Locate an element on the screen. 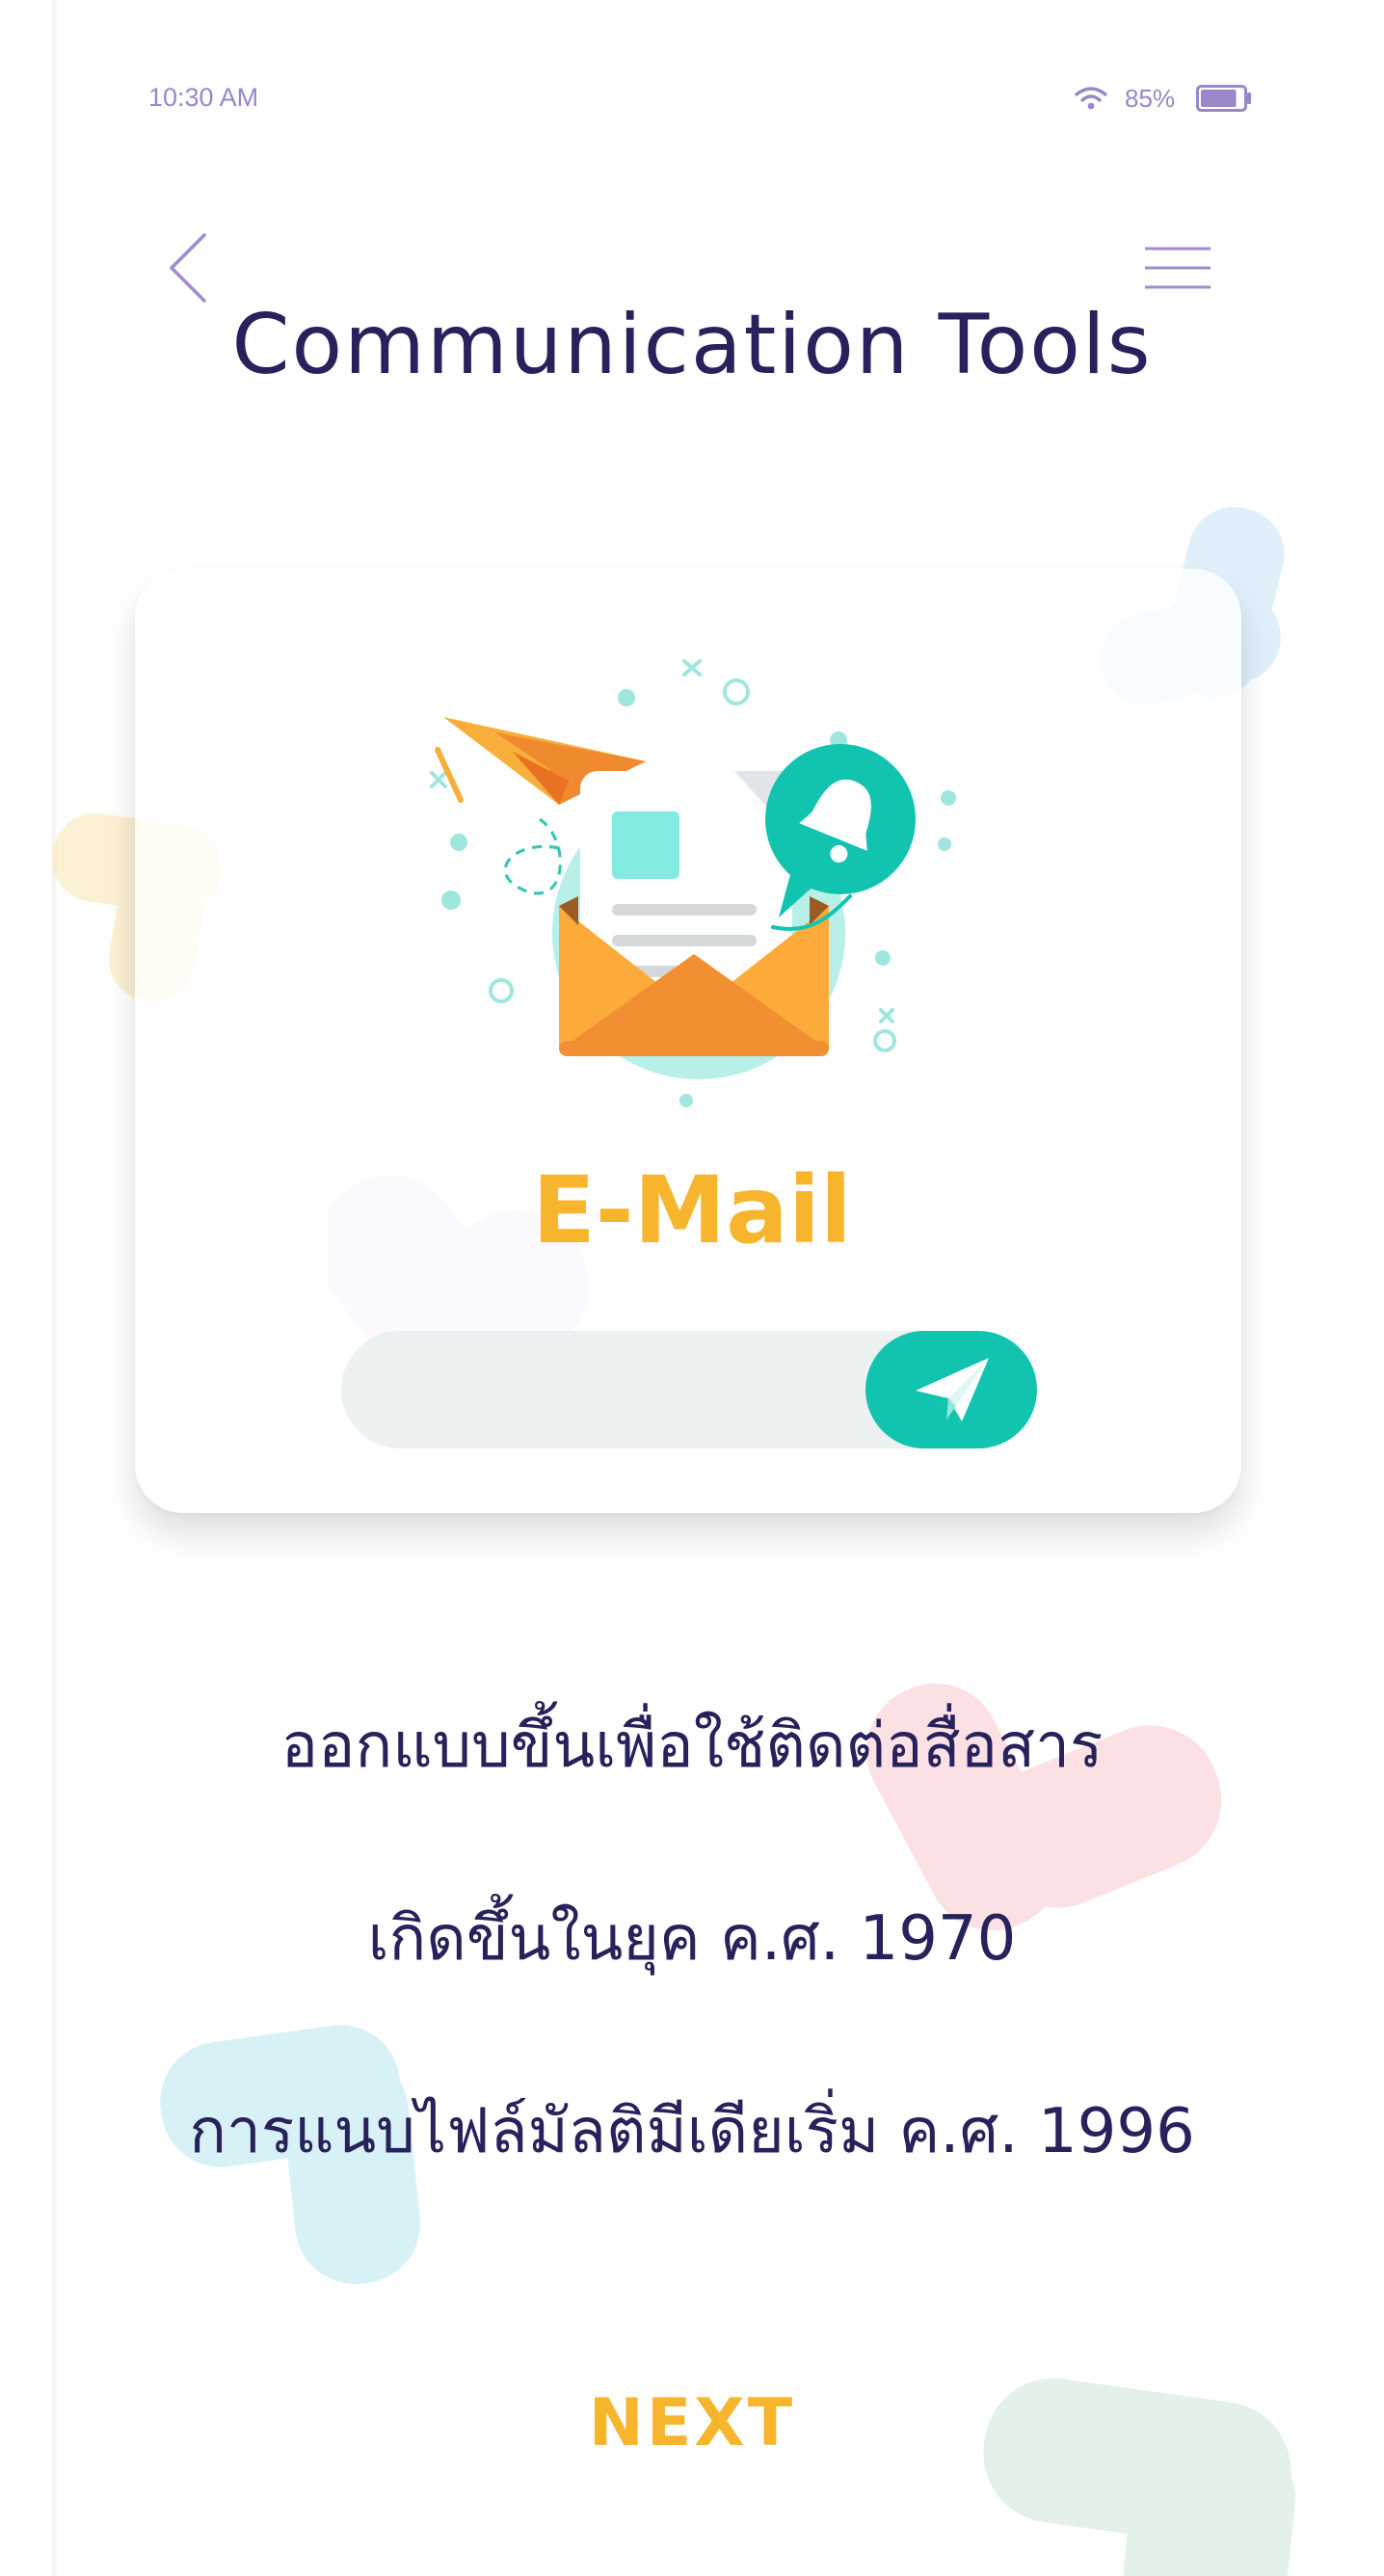  send-button is located at coordinates (951, 1389).